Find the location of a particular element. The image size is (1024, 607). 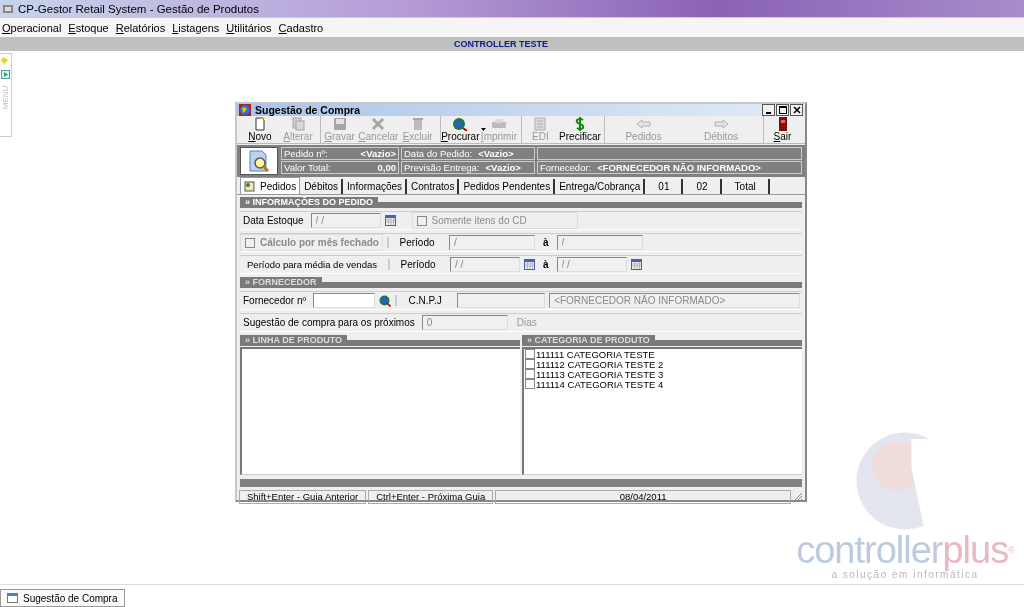

left-arrow-icon is located at coordinates (643, 124).